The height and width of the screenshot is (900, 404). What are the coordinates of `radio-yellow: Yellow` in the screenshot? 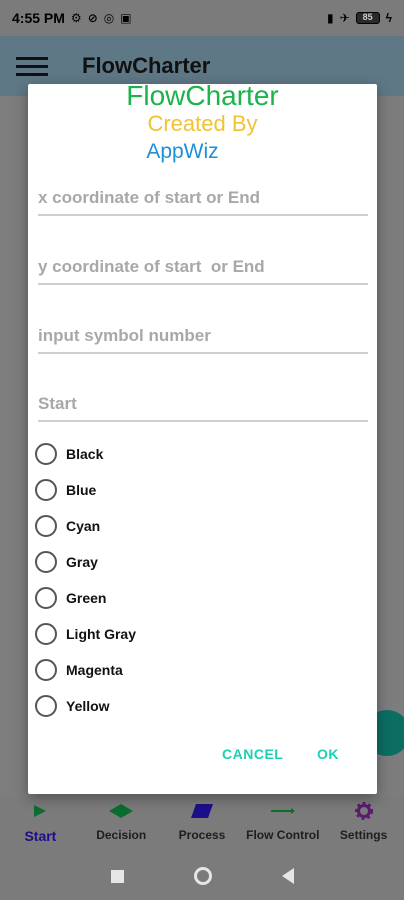 It's located at (72, 706).